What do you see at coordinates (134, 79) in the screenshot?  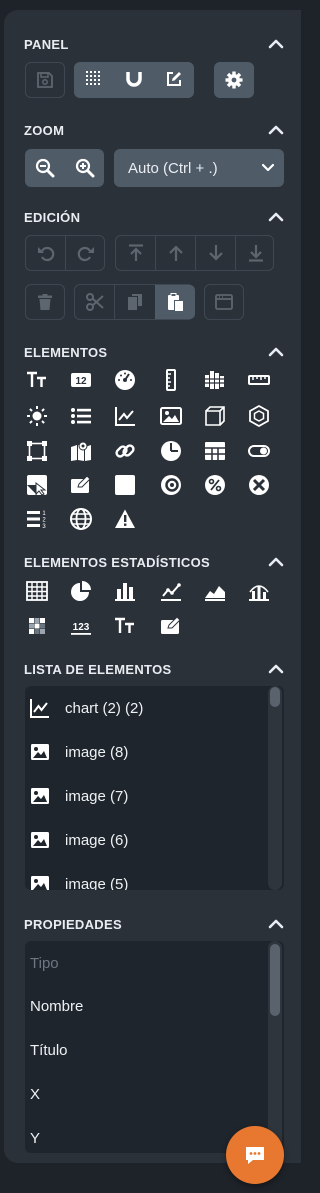 I see `snap-magnet-button` at bounding box center [134, 79].